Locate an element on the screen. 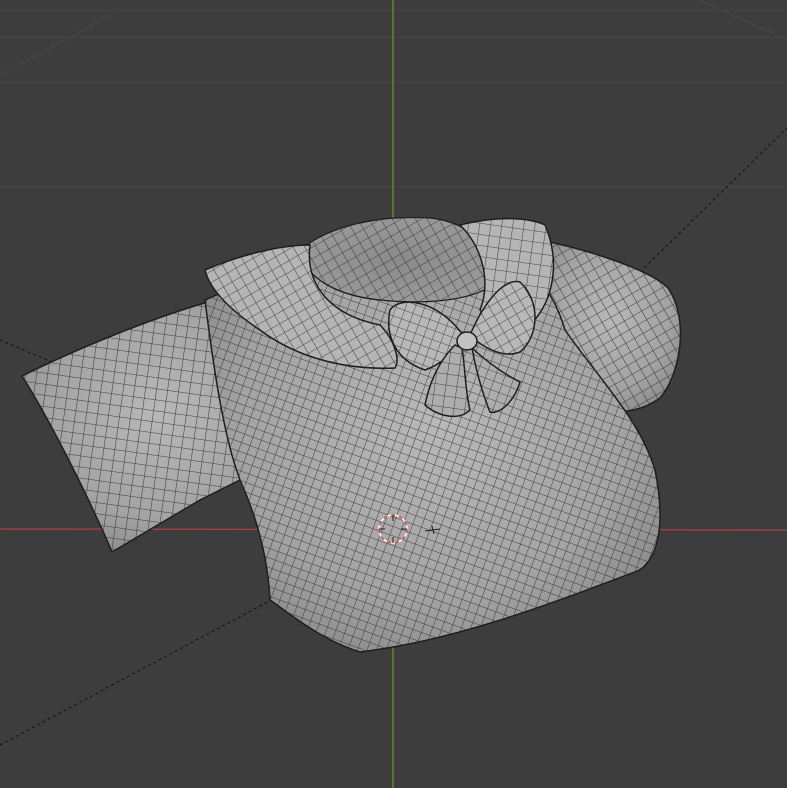 This screenshot has width=787, height=788. bow-knot is located at coordinates (467, 341).